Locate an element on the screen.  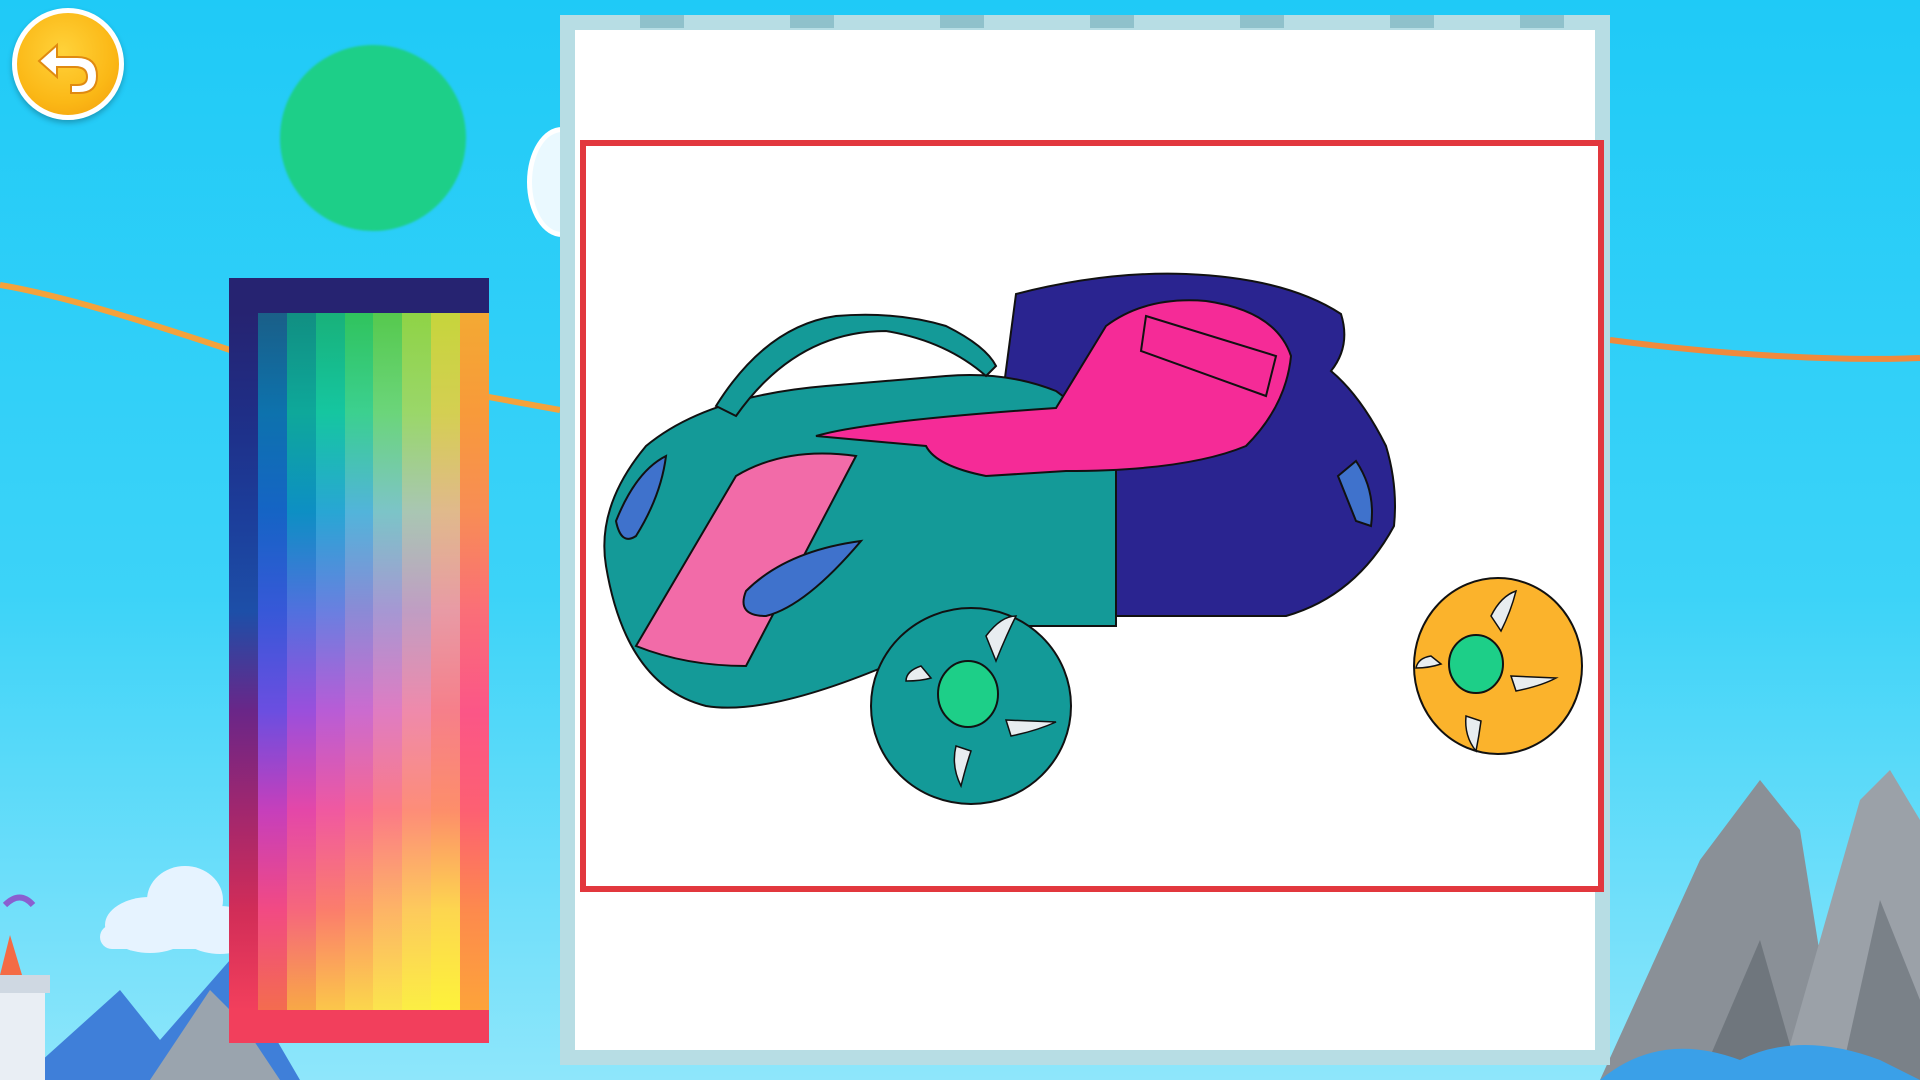
palette-header is located at coordinates (359, 295).